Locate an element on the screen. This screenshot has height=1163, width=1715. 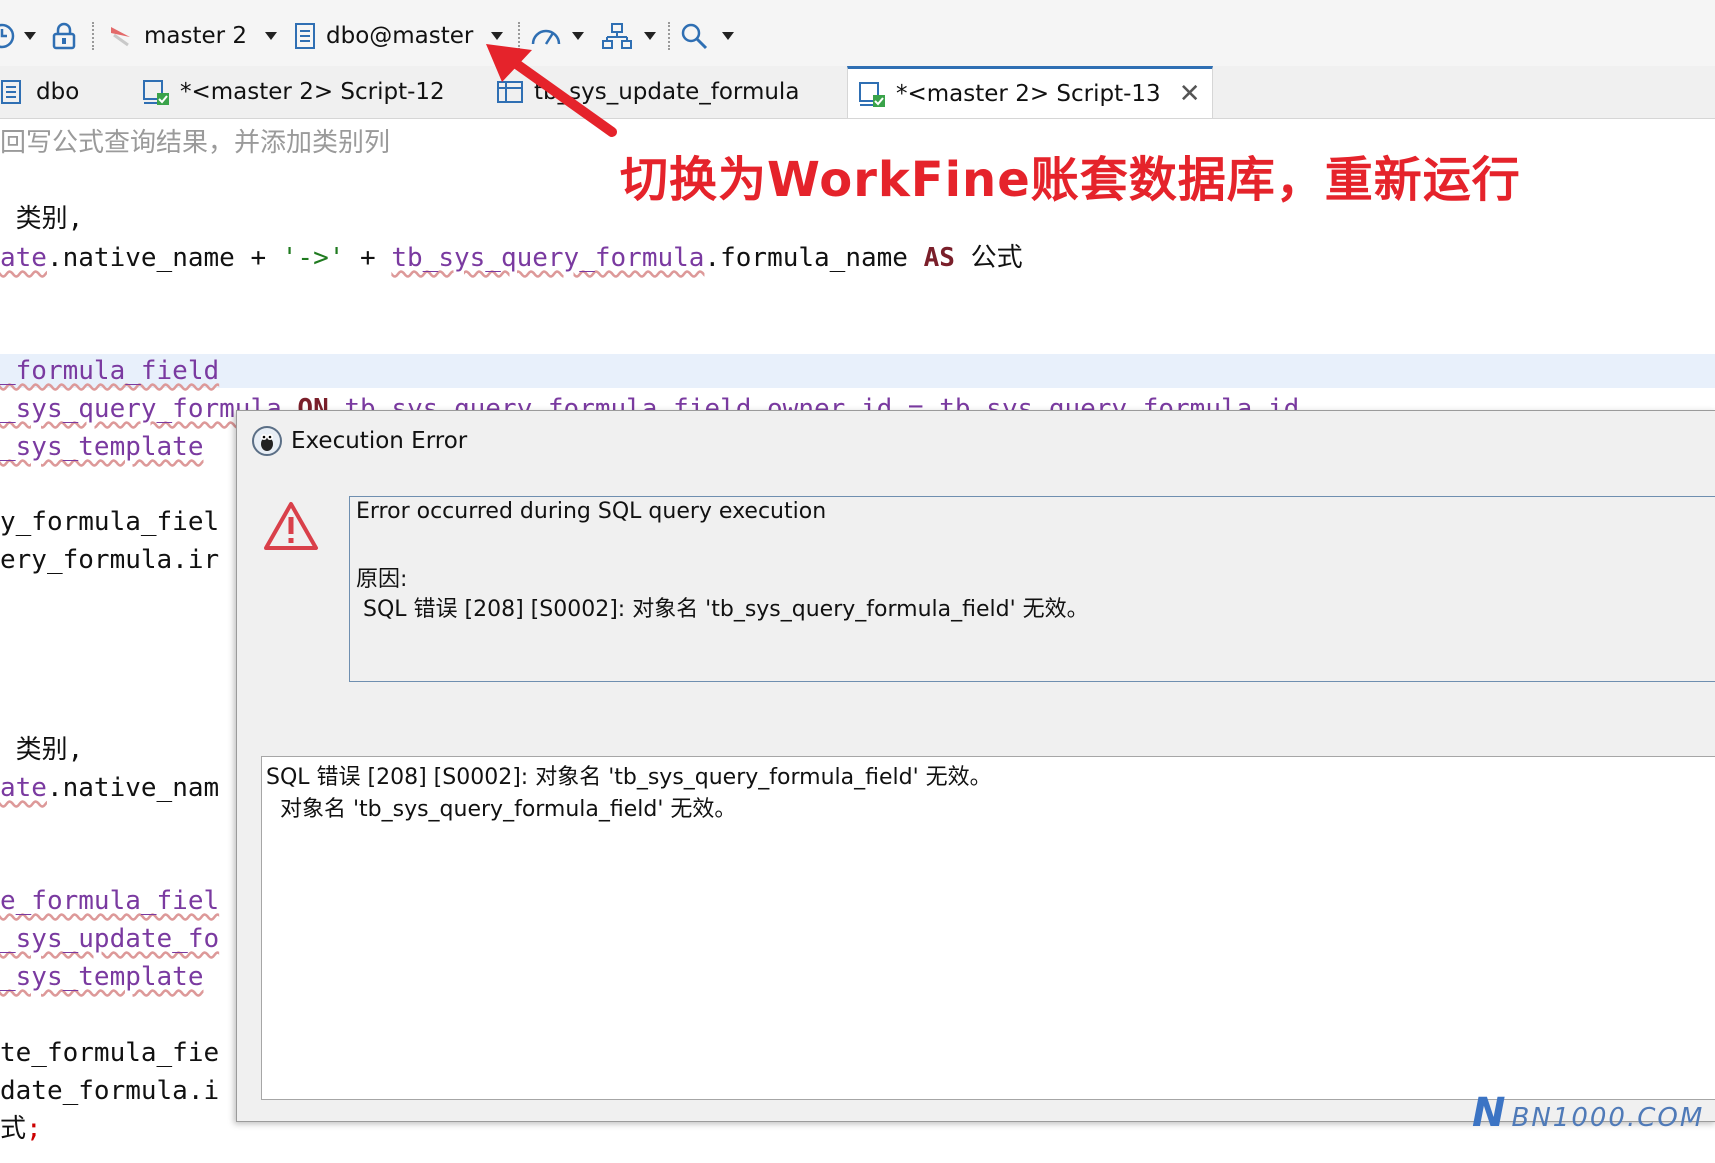
schema-icon is located at coordinates (11, 92).